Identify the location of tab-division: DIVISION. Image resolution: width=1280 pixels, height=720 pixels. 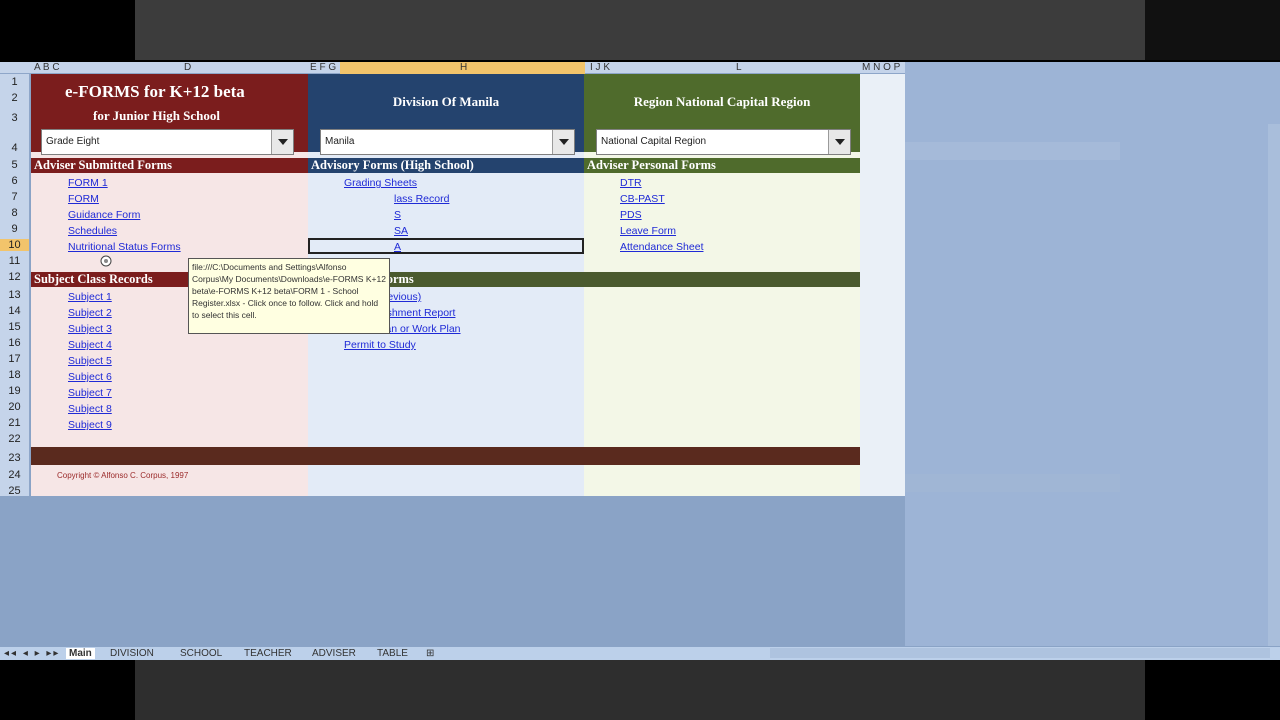
(132, 653).